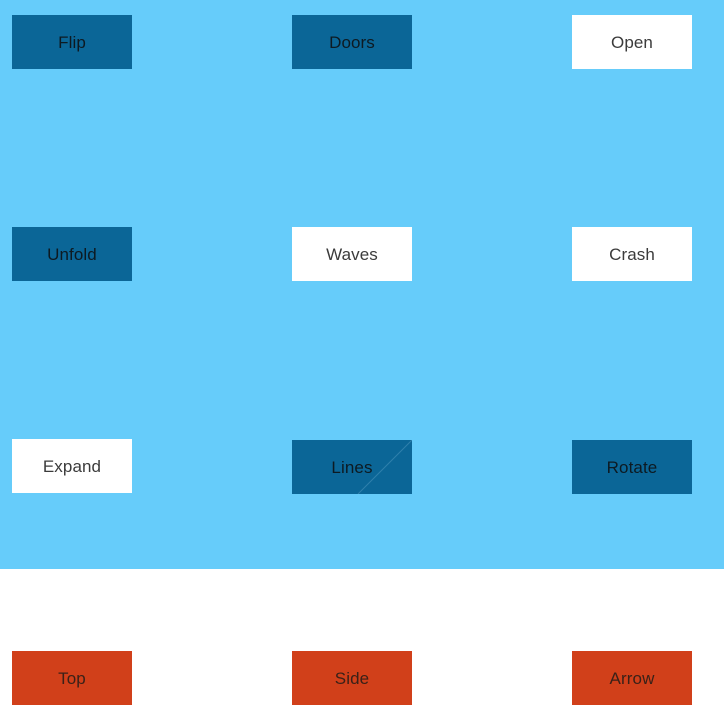 The width and height of the screenshot is (724, 718). I want to click on button-open-label: Open, so click(632, 42).